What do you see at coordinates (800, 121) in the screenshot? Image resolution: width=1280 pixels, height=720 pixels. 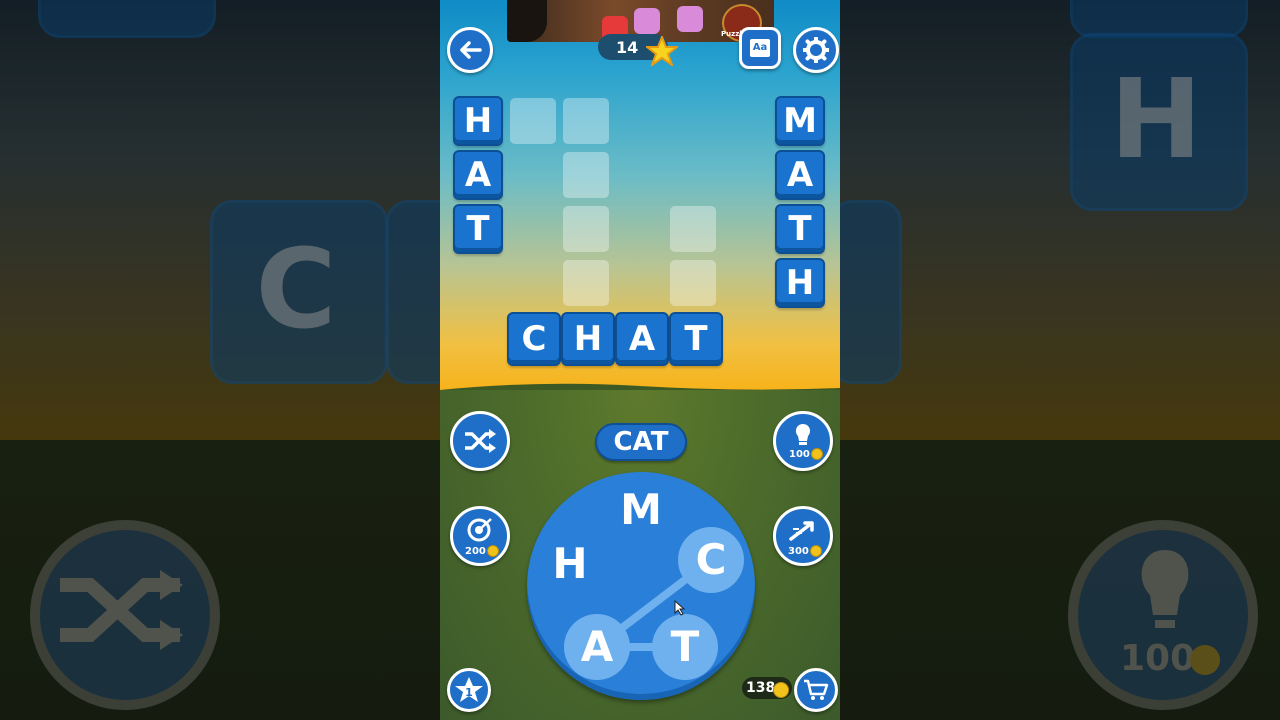 I see `tile-math-m: M` at bounding box center [800, 121].